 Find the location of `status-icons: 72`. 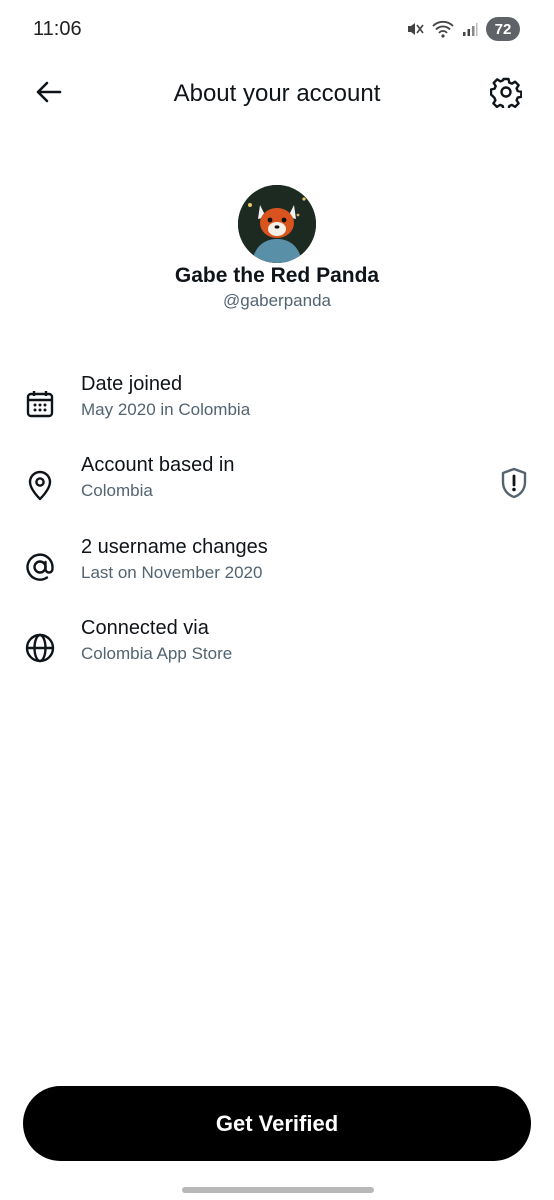

status-icons: 72 is located at coordinates (463, 29).